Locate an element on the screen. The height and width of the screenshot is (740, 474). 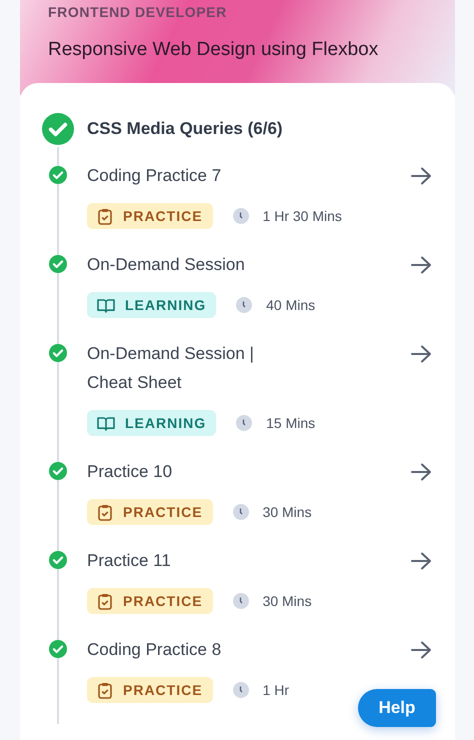
help-button: Help is located at coordinates (397, 708).